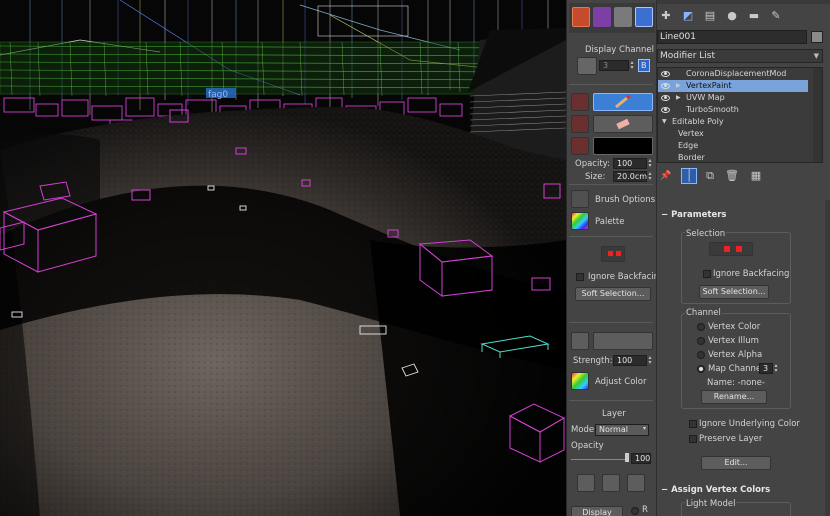 Image resolution: width=830 pixels, height=516 pixels. Describe the element at coordinates (776, 16) in the screenshot. I see `utilities-tab-icon: ✎` at that location.